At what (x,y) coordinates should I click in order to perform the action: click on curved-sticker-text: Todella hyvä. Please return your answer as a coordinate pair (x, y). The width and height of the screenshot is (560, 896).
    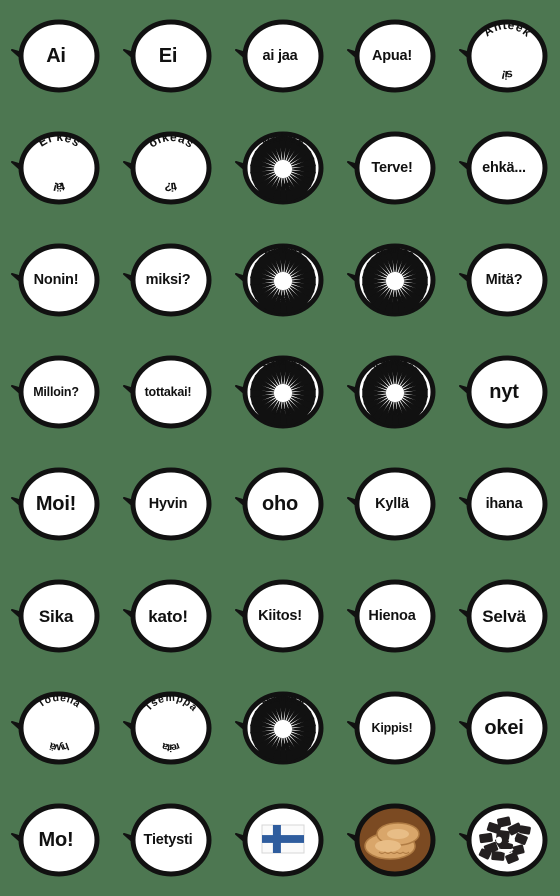
    Looking at the image, I should click on (59, 723).